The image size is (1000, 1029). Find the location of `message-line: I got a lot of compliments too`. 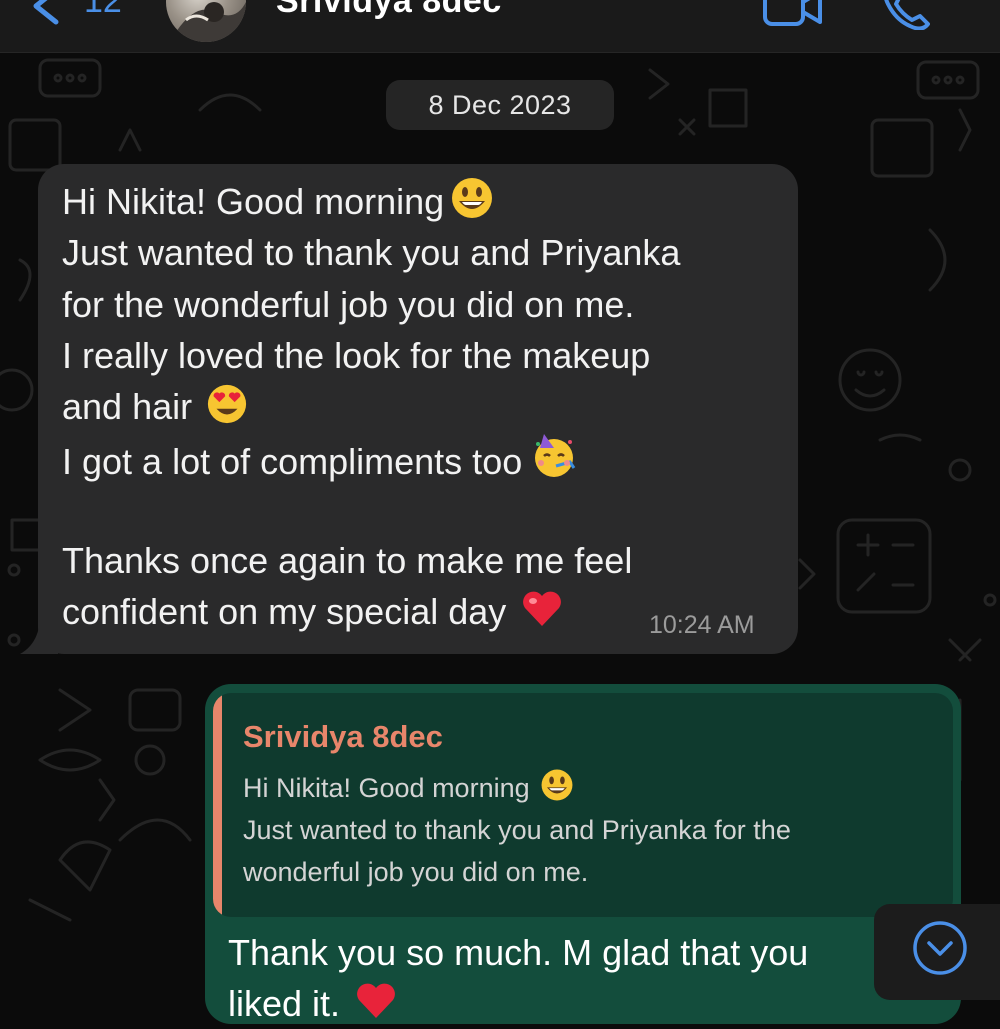

message-line: I got a lot of compliments too is located at coordinates (422, 457).